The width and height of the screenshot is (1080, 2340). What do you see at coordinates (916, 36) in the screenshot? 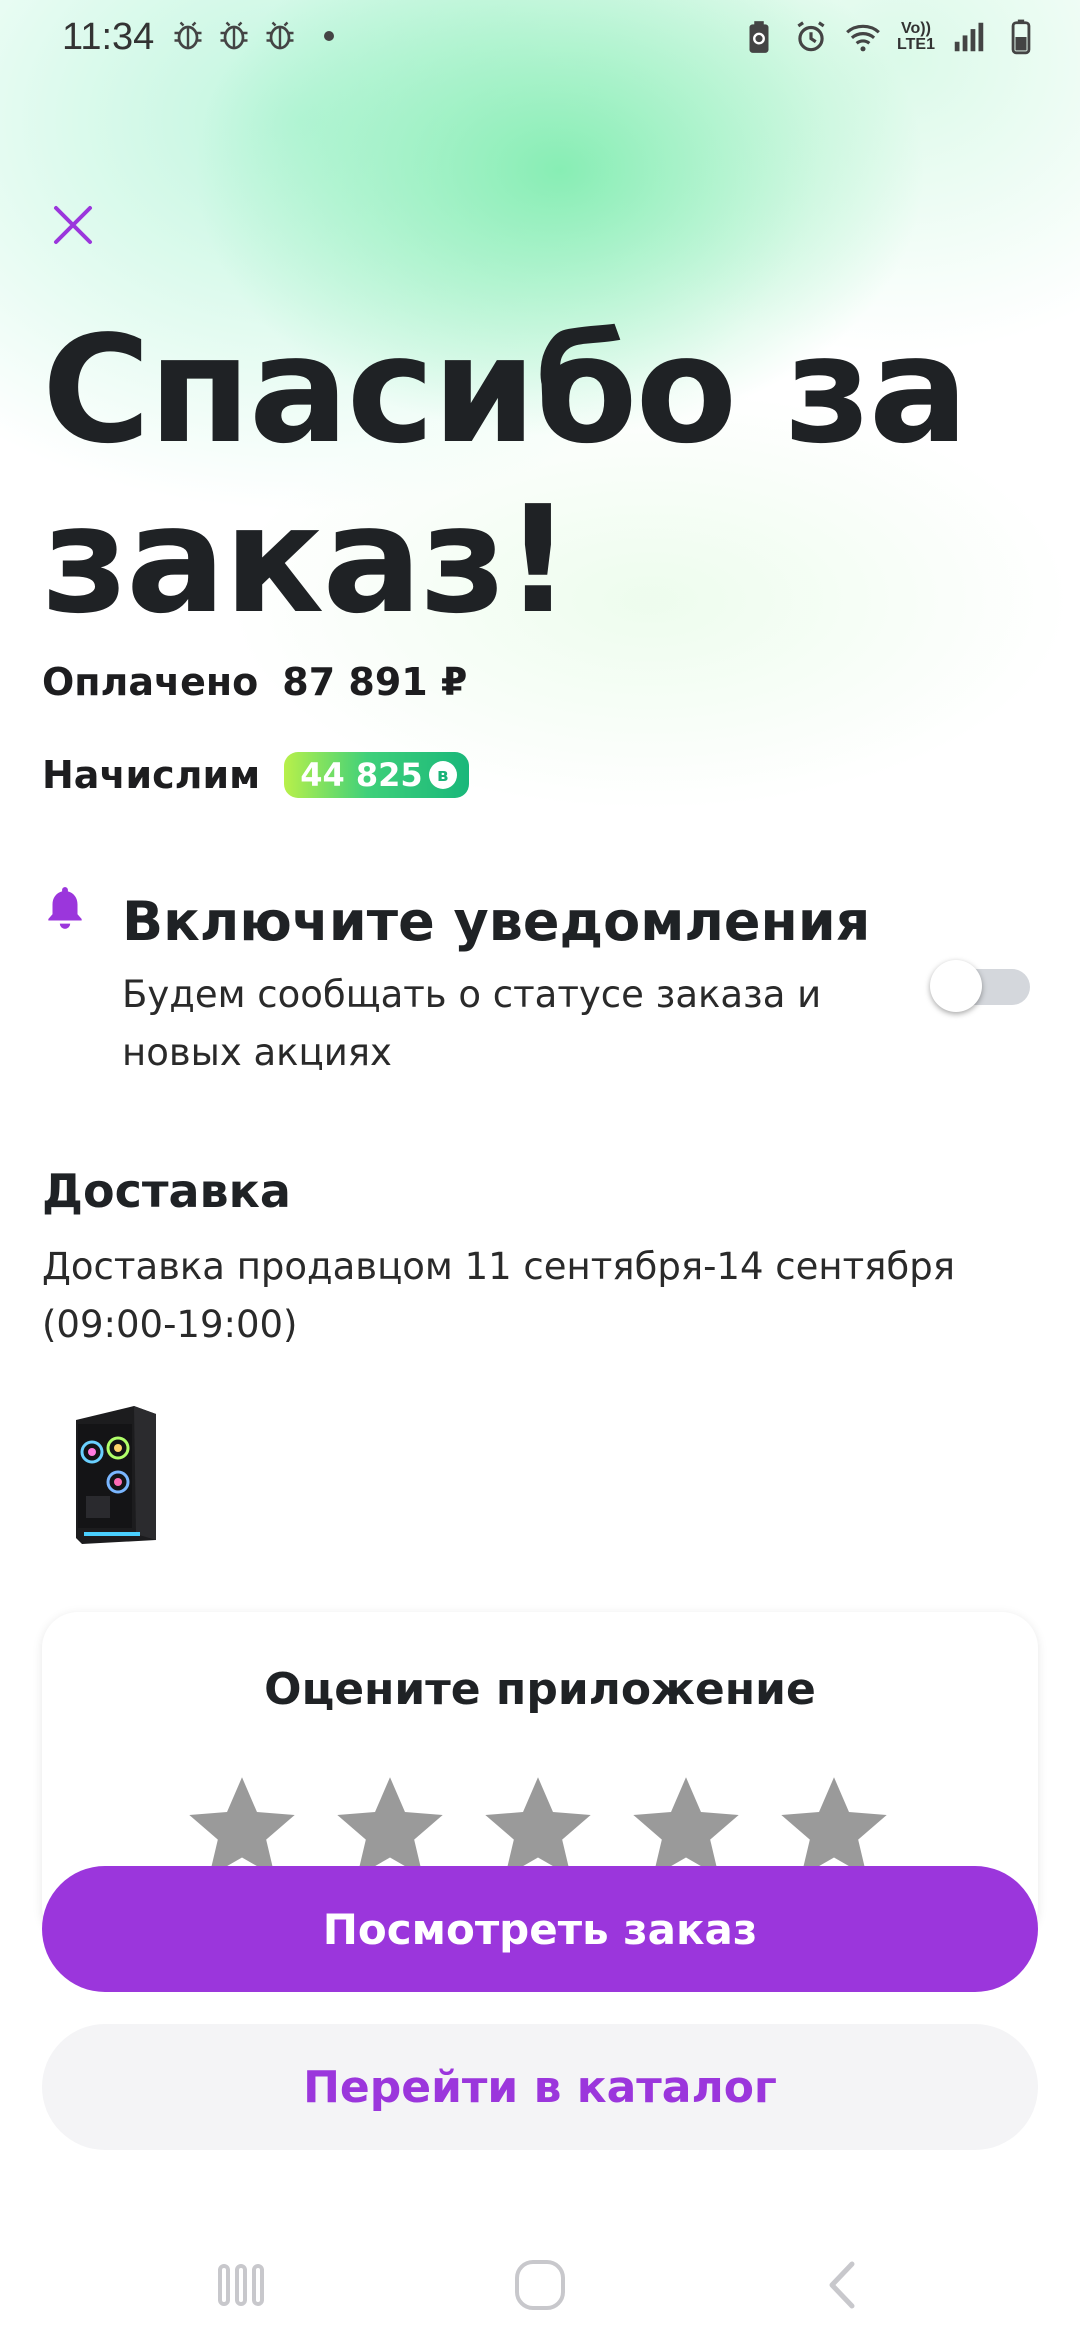
I see `network-type-label: Vo)) LTE1` at bounding box center [916, 36].